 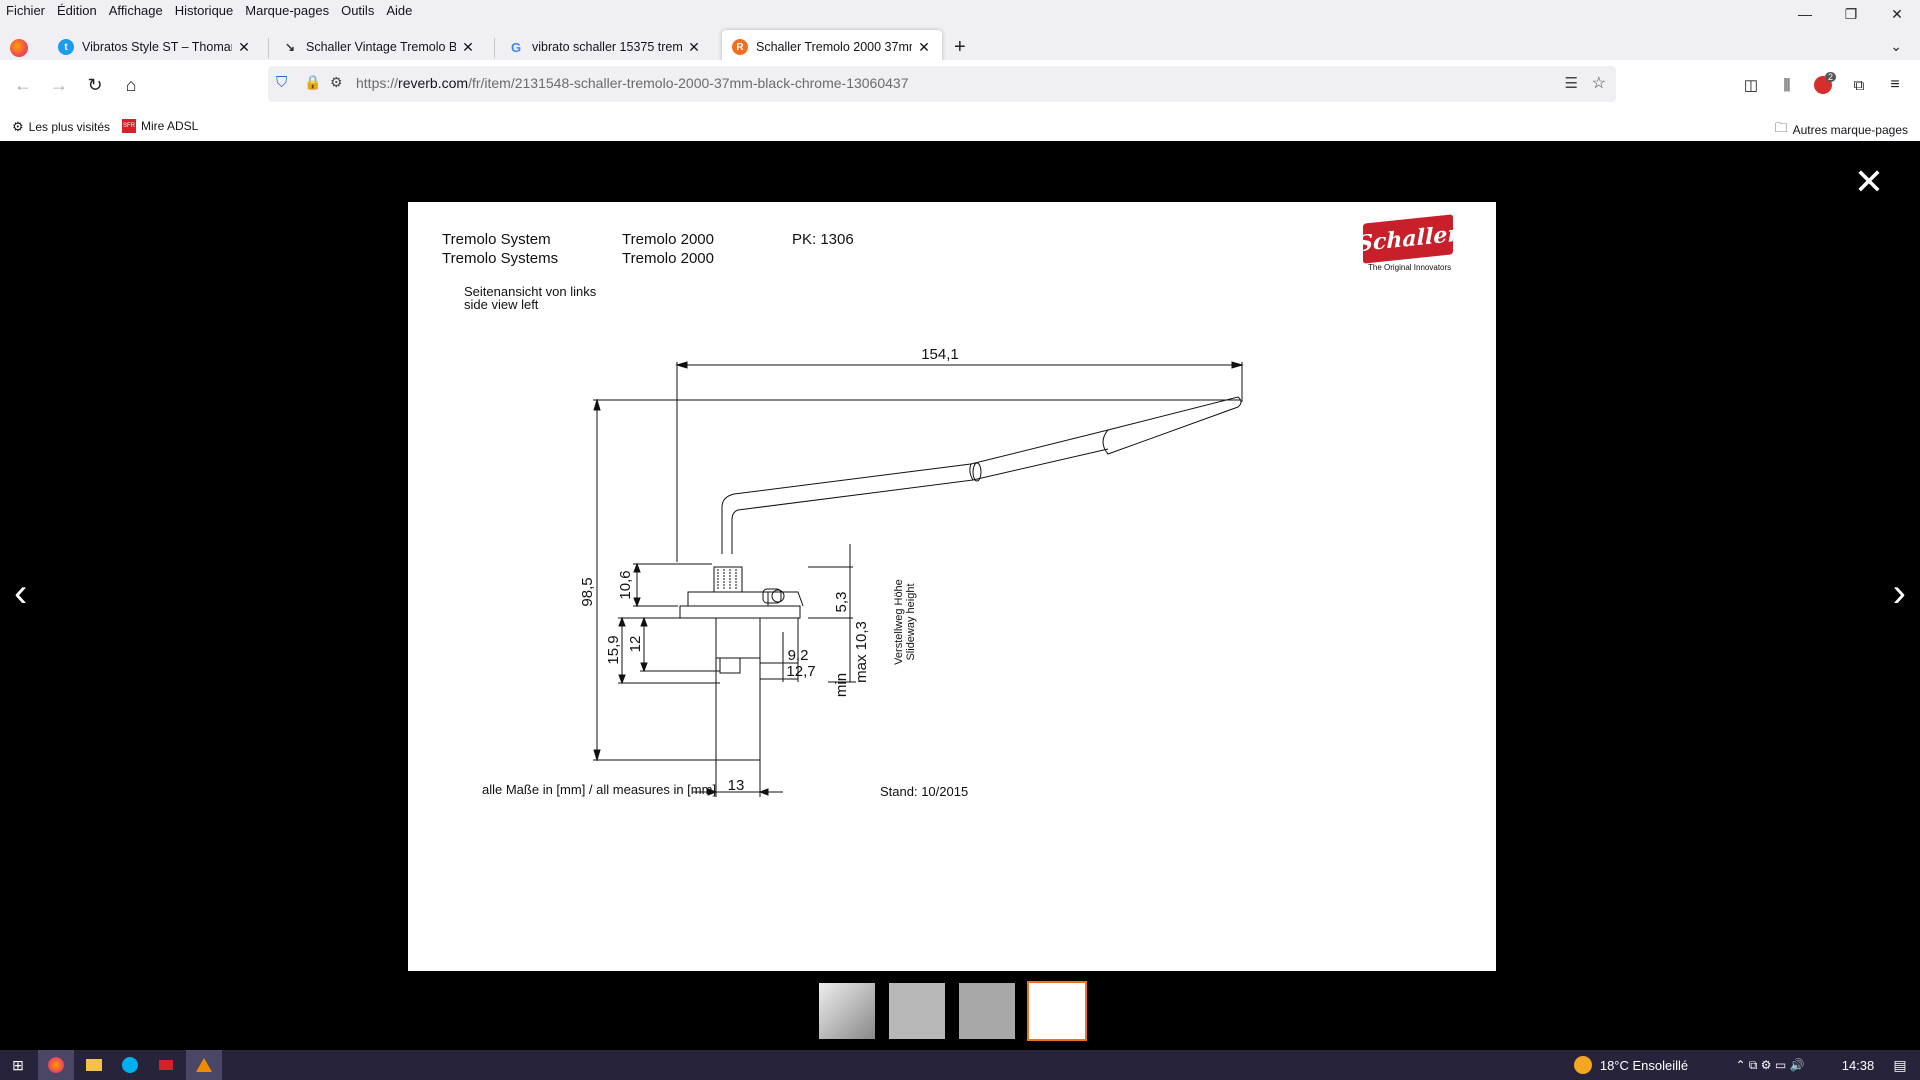 I want to click on tracking-shield-icon: ⛉, so click(x=281, y=82).